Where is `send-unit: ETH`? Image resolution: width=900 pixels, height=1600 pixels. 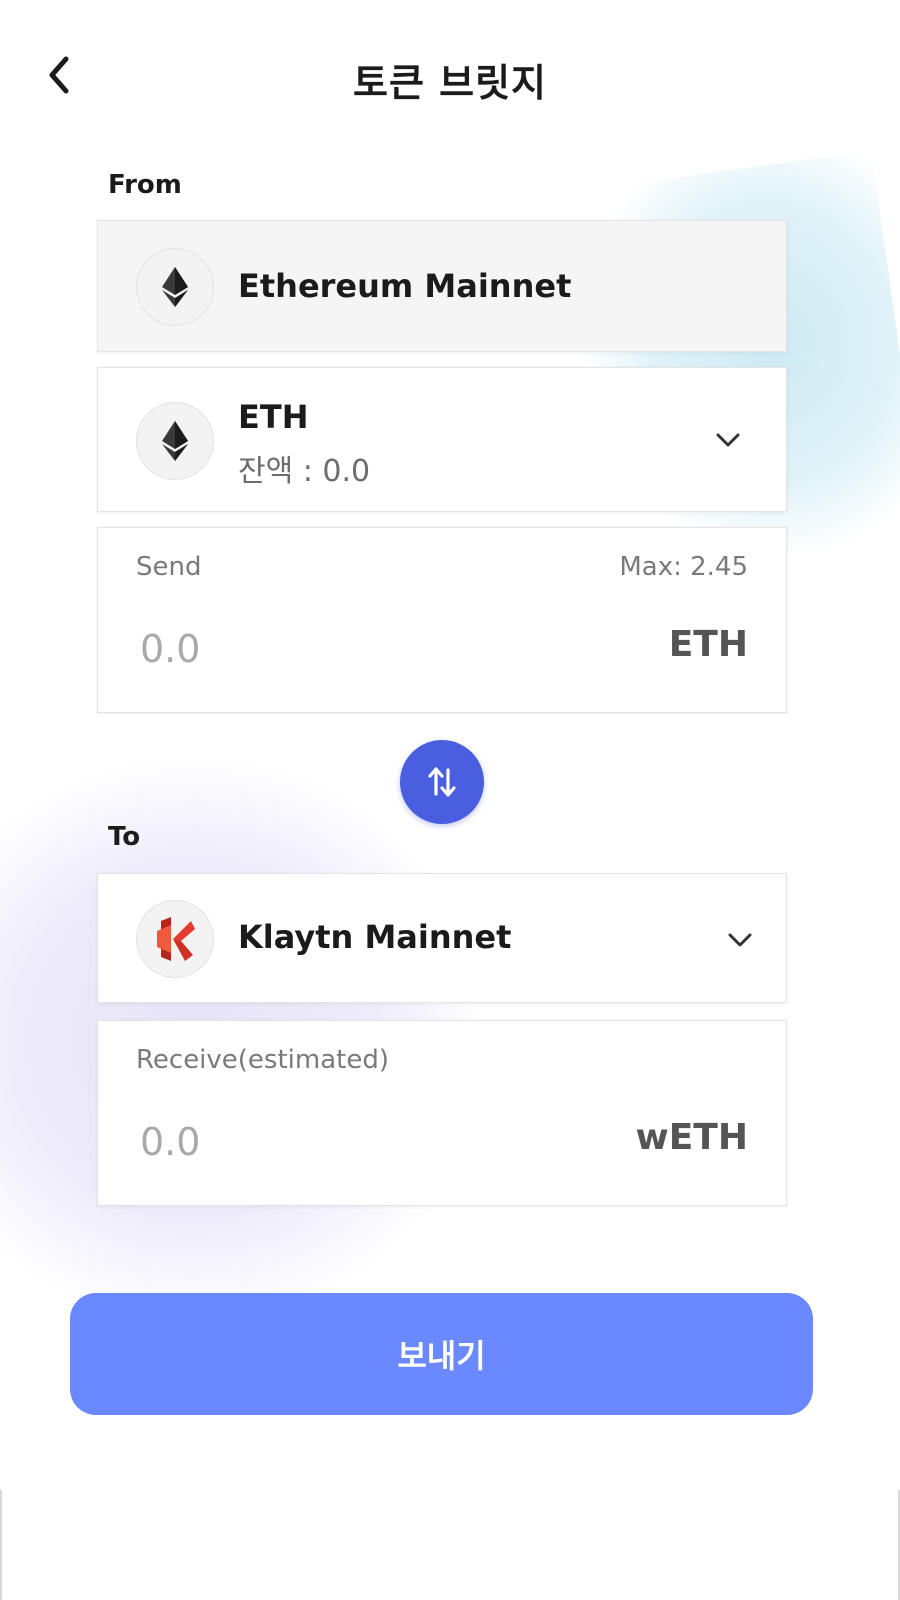
send-unit: ETH is located at coordinates (708, 644).